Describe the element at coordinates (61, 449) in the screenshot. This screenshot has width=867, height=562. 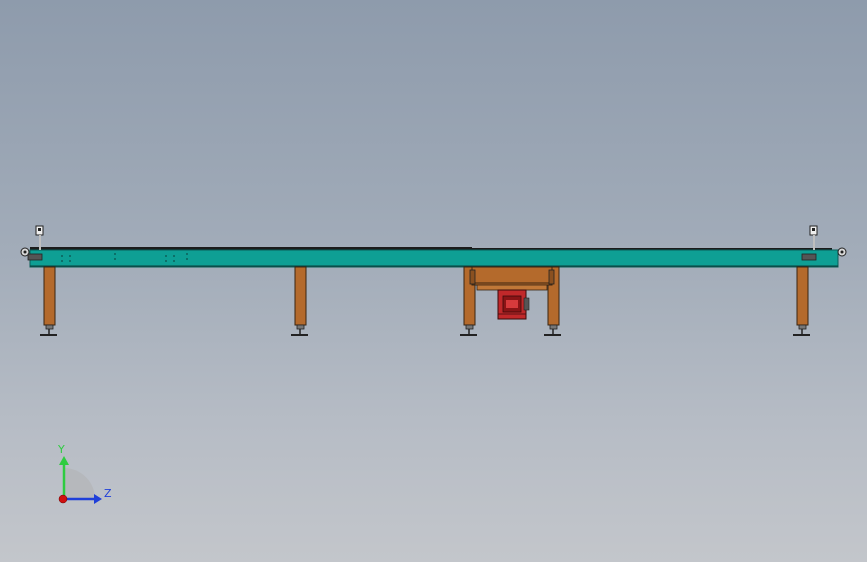
I see `y-axis-label: Y` at that location.